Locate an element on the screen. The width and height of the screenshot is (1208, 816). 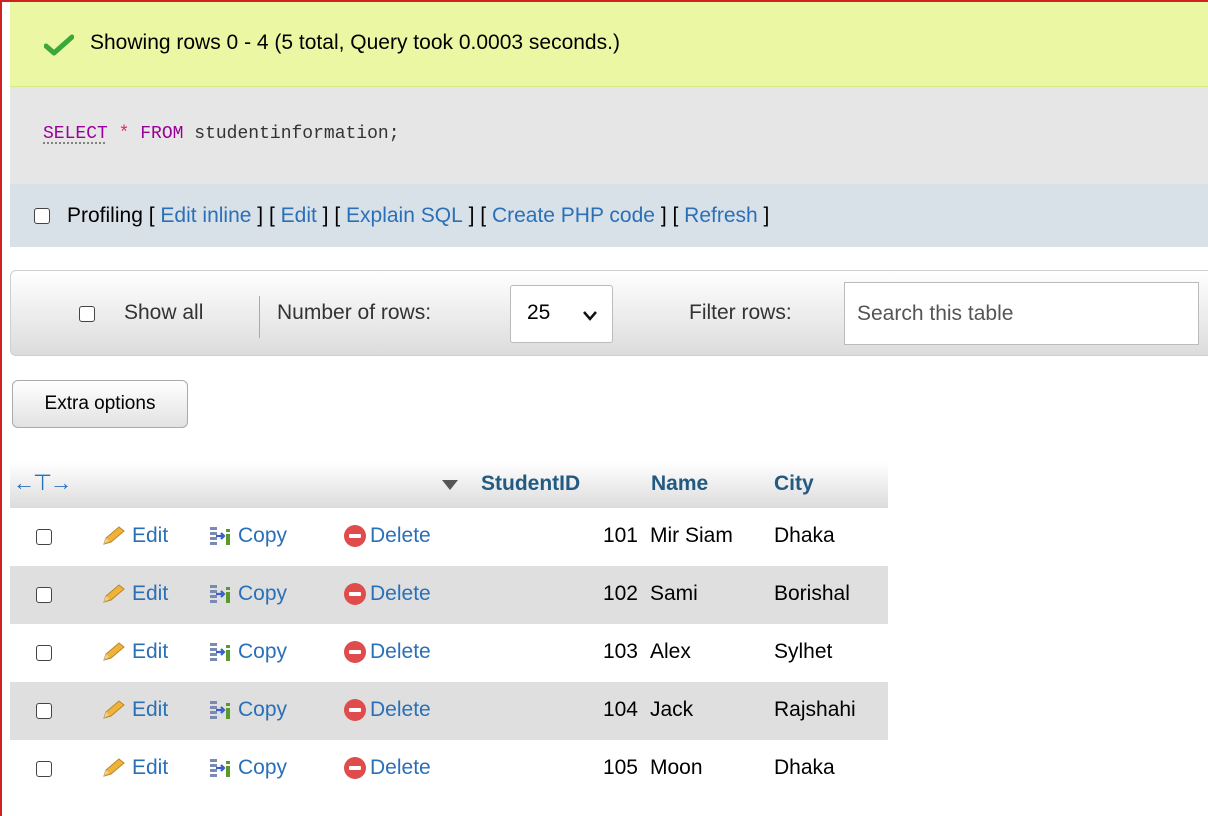
cell-city: Sylhet is located at coordinates (803, 651).